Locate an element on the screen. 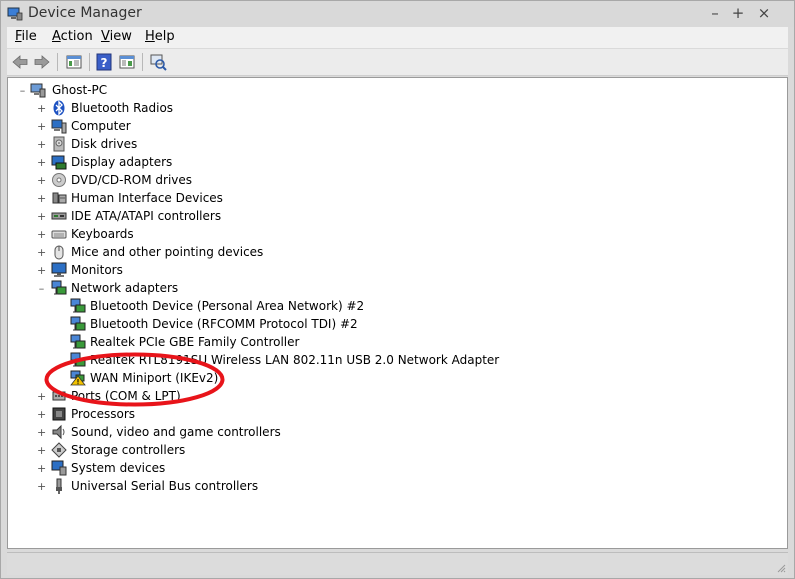 The height and width of the screenshot is (579, 795). menu-help: Help is located at coordinates (160, 36).